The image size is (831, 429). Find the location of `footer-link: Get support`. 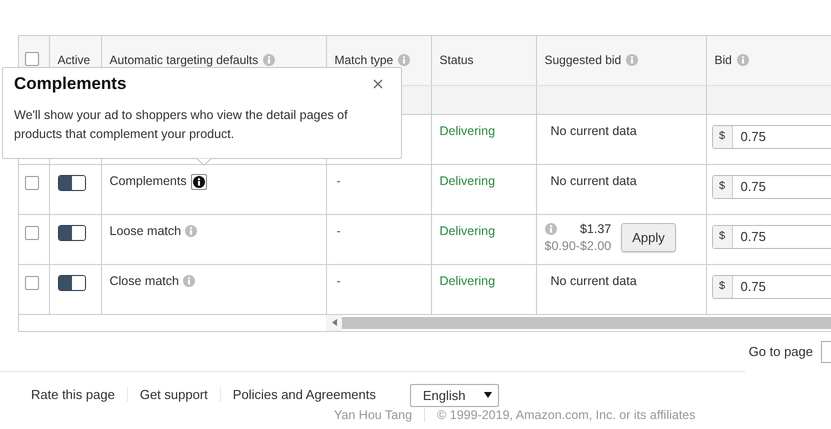

footer-link: Get support is located at coordinates (180, 394).